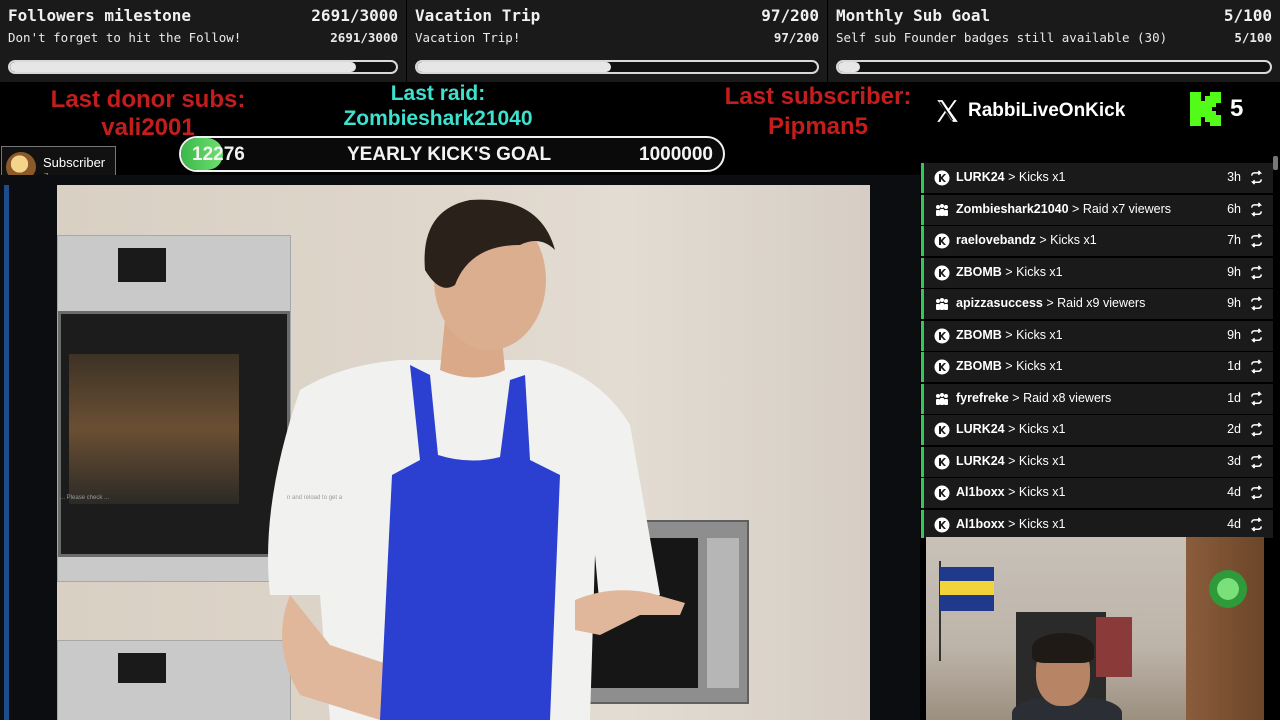 This screenshot has height=720, width=1280. Describe the element at coordinates (1234, 492) in the screenshot. I see `event-time: 4d` at that location.